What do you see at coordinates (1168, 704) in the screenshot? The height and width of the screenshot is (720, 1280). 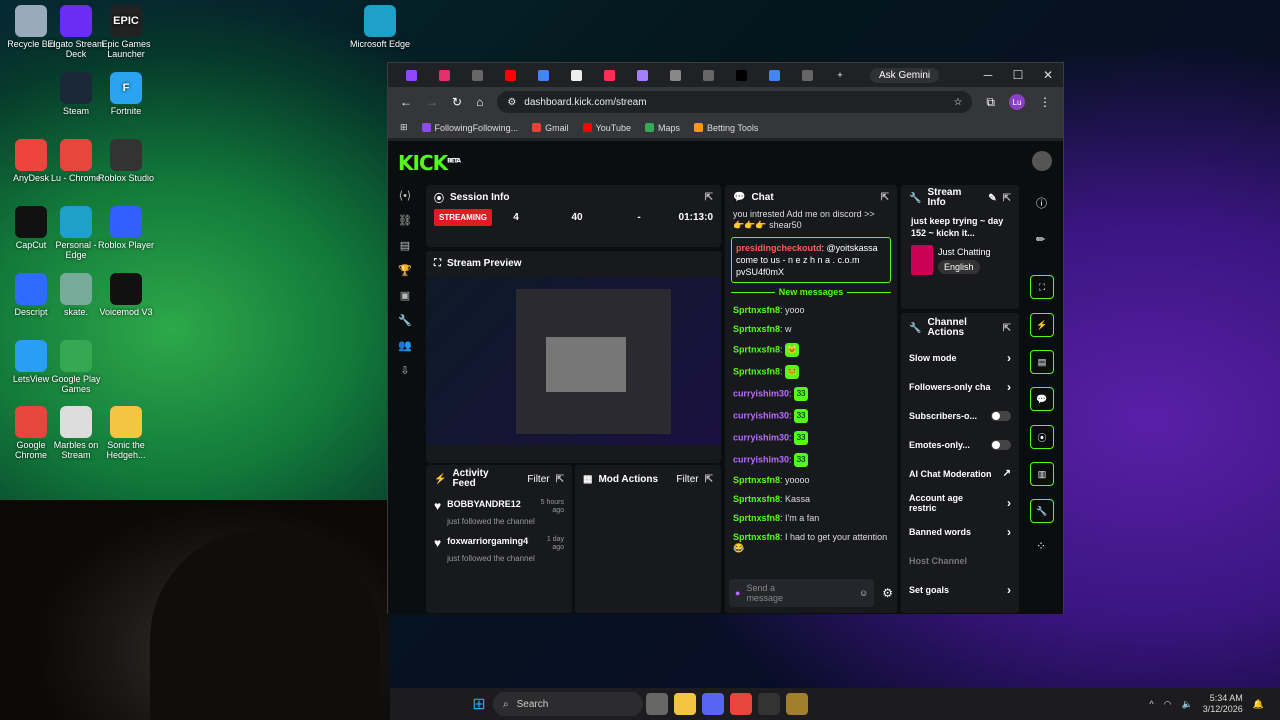 I see `network-icon: ◠` at bounding box center [1168, 704].